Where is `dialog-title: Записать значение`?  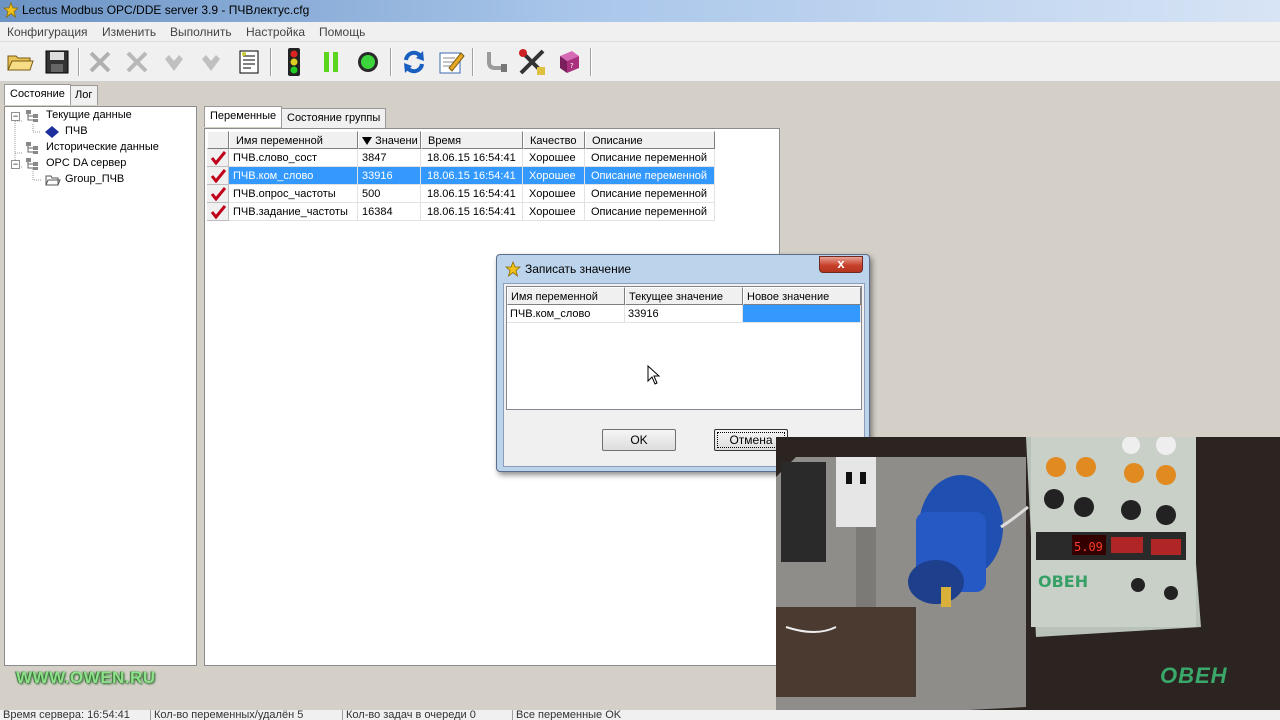 dialog-title: Записать значение is located at coordinates (578, 269).